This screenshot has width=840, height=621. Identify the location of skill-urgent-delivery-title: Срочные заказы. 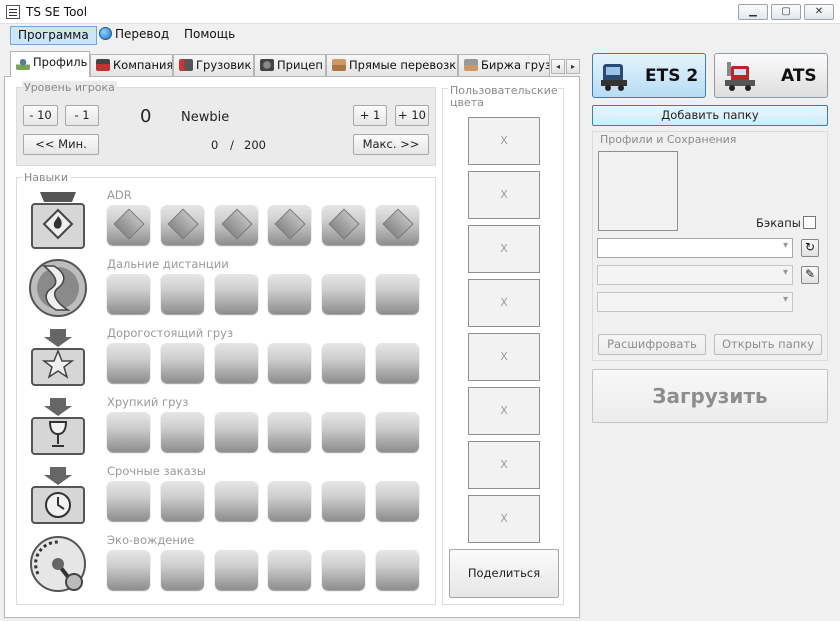
(156, 471).